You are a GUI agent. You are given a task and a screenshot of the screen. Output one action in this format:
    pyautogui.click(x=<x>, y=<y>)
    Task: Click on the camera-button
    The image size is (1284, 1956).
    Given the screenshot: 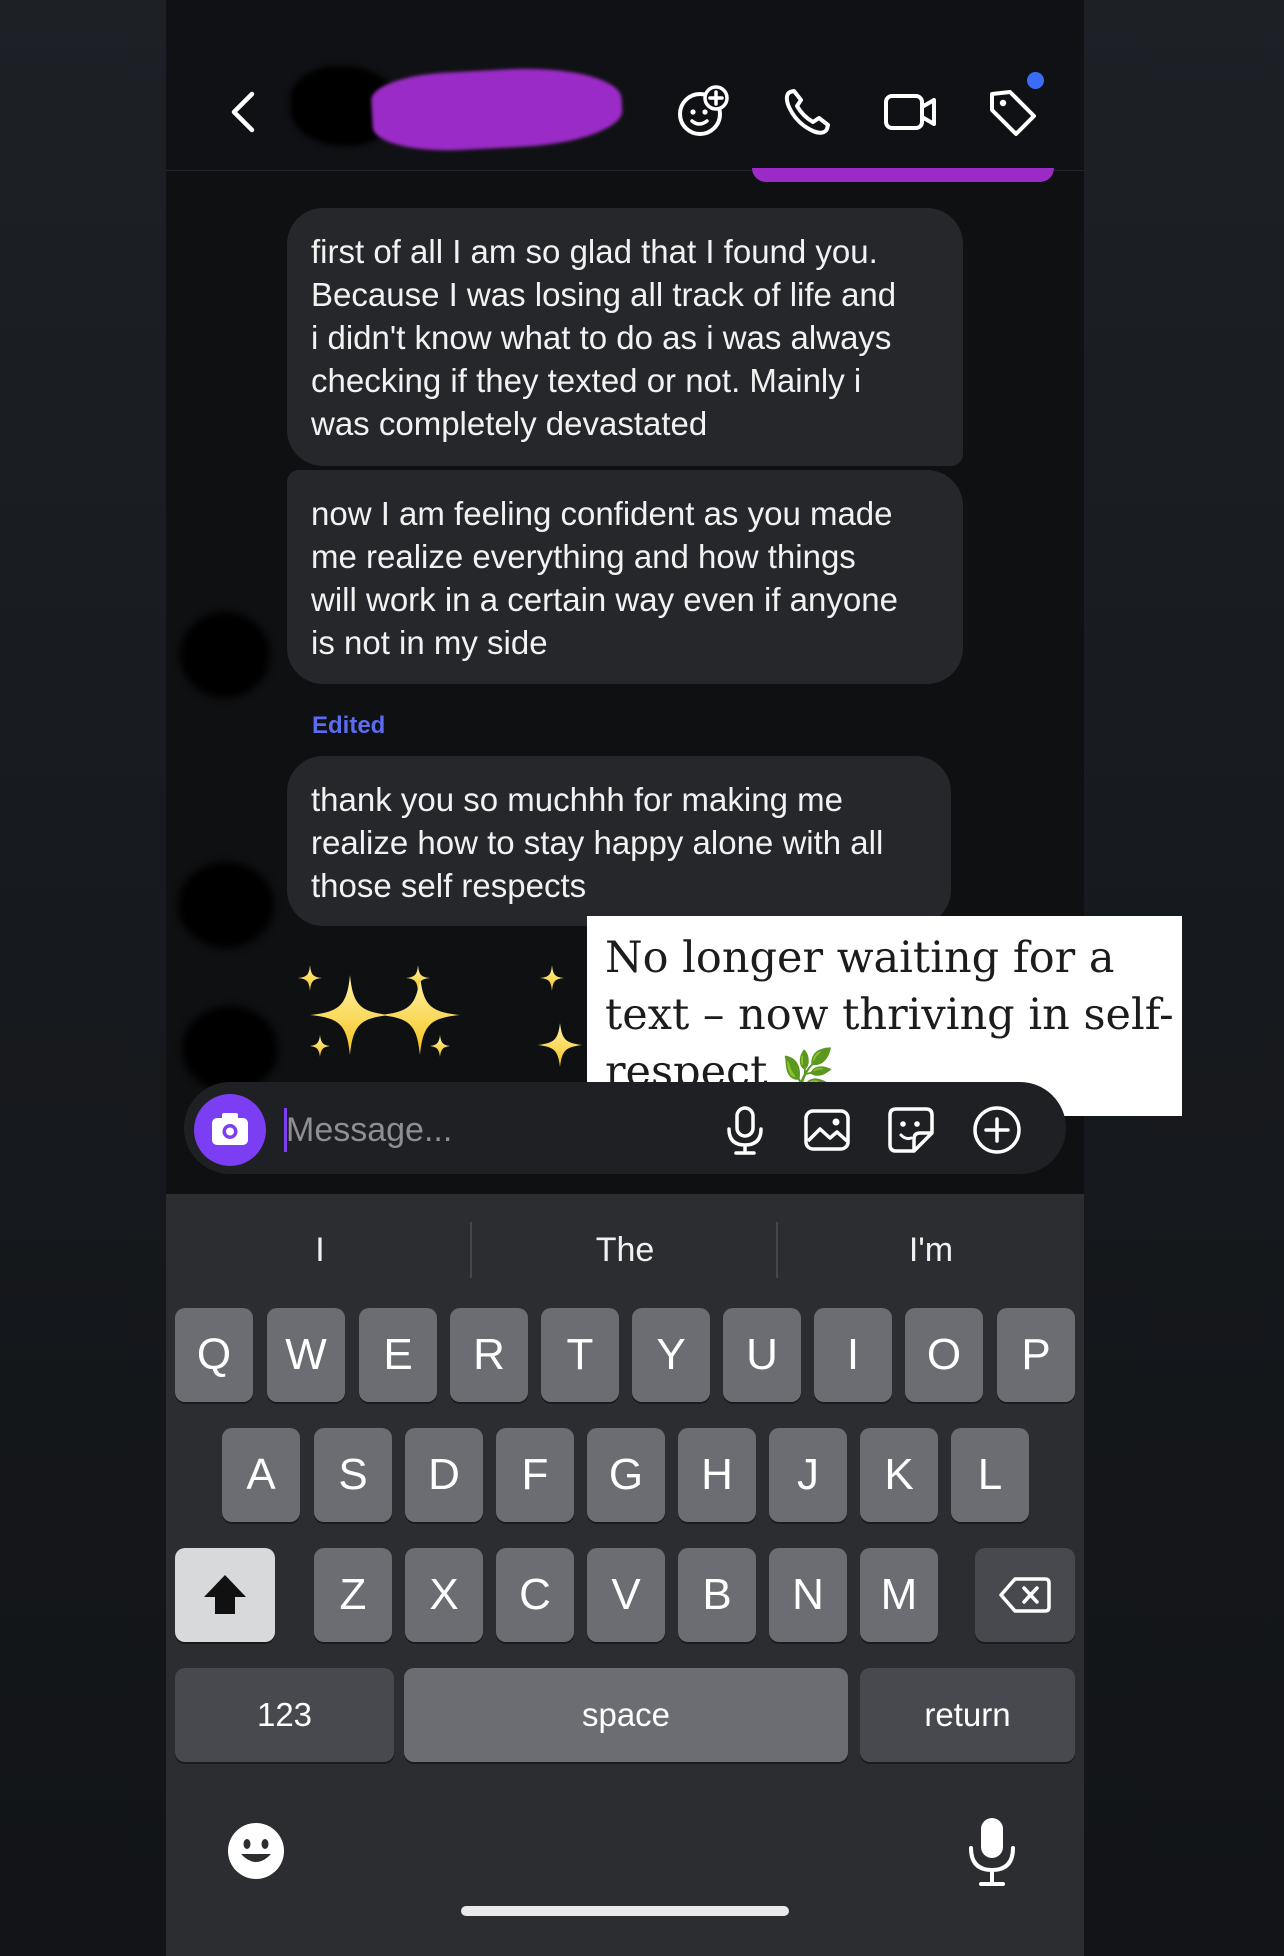 What is the action you would take?
    pyautogui.click(x=230, y=1130)
    